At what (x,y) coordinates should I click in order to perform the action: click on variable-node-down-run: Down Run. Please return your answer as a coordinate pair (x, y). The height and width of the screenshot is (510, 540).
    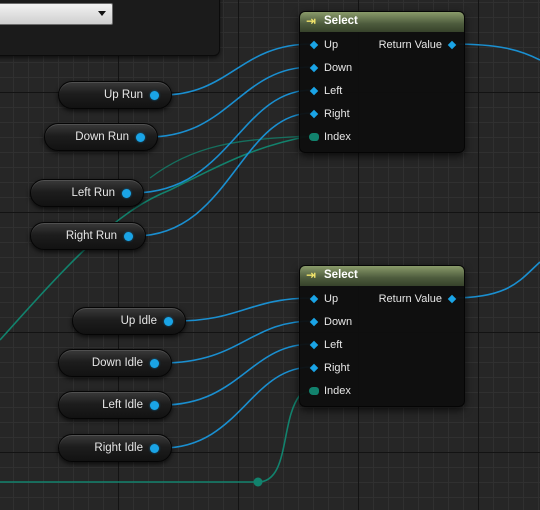
    Looking at the image, I should click on (101, 137).